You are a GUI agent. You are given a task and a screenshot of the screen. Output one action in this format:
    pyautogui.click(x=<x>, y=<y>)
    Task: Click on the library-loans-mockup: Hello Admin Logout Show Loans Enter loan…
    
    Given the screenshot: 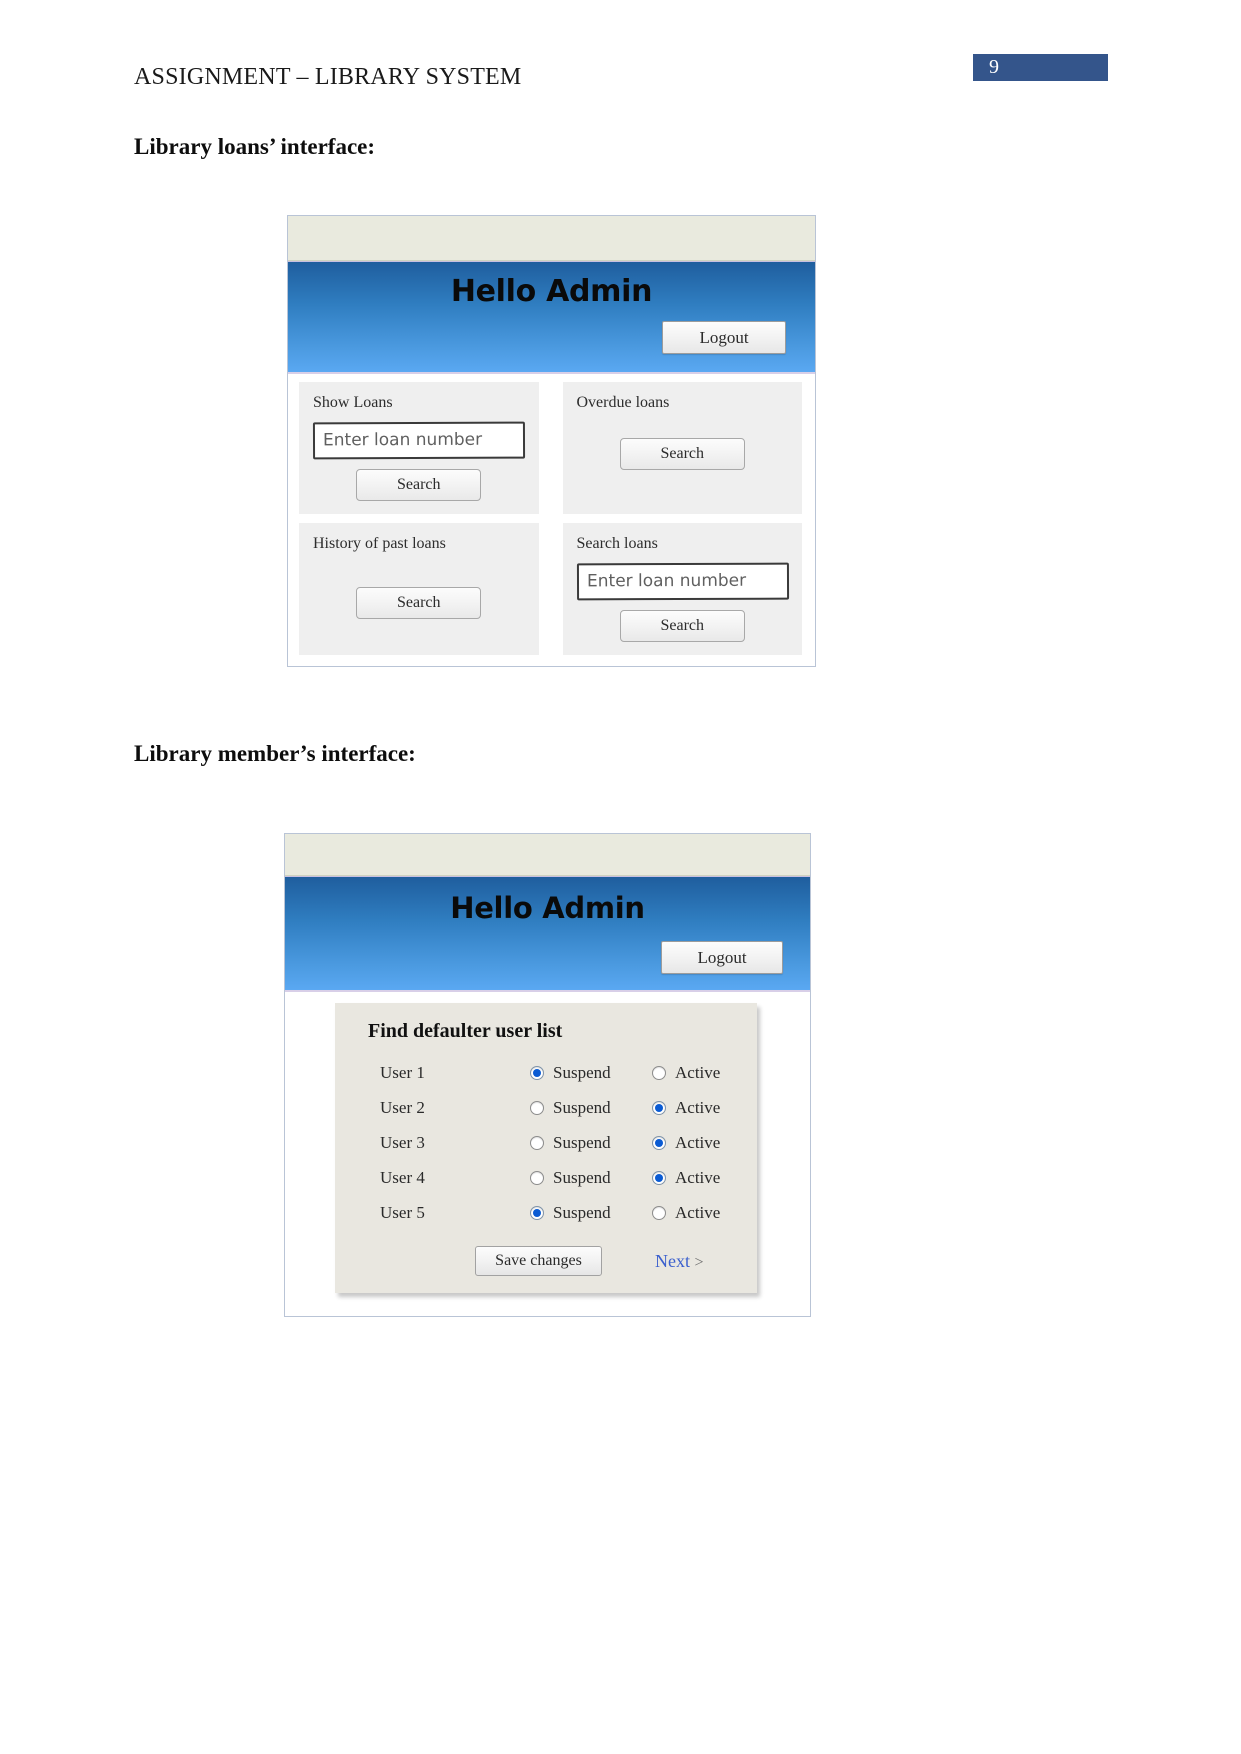 What is the action you would take?
    pyautogui.click(x=551, y=441)
    